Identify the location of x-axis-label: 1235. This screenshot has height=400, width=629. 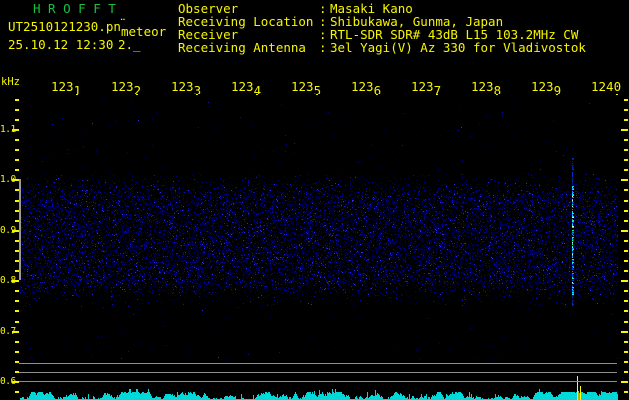
(306, 87).